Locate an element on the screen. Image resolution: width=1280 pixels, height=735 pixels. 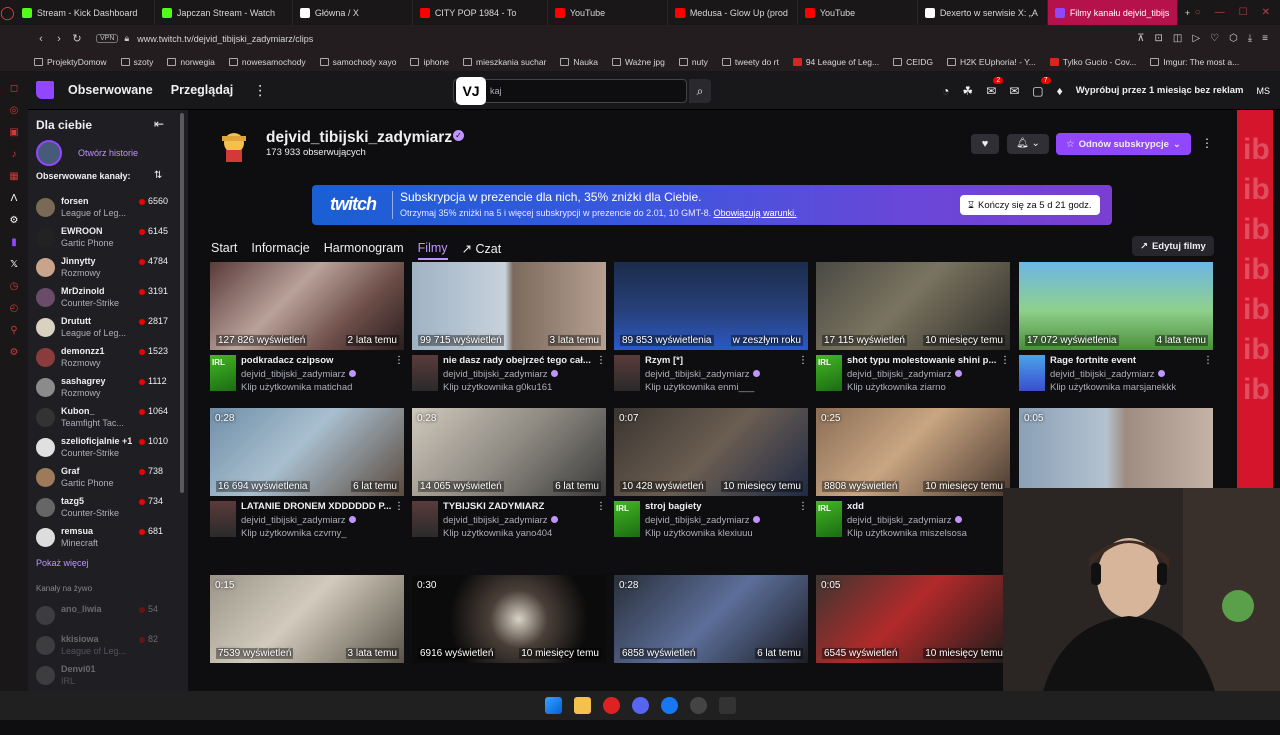
x-sidebar-icon: 𝕏 is located at coordinates (14, 264).